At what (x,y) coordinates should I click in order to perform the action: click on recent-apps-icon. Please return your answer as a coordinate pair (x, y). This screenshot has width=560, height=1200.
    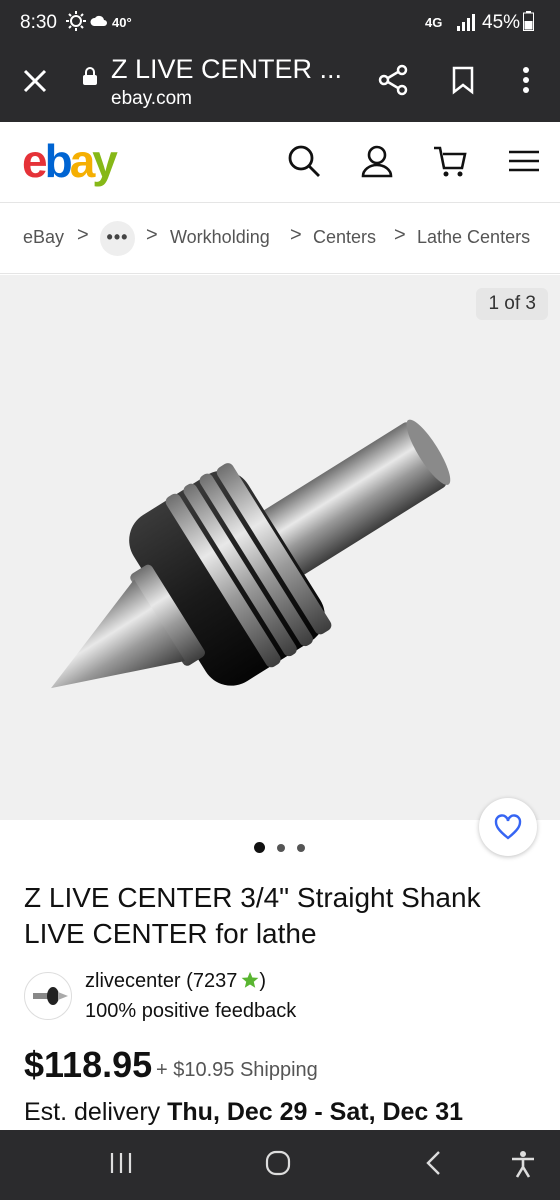
    Looking at the image, I should click on (121, 1163).